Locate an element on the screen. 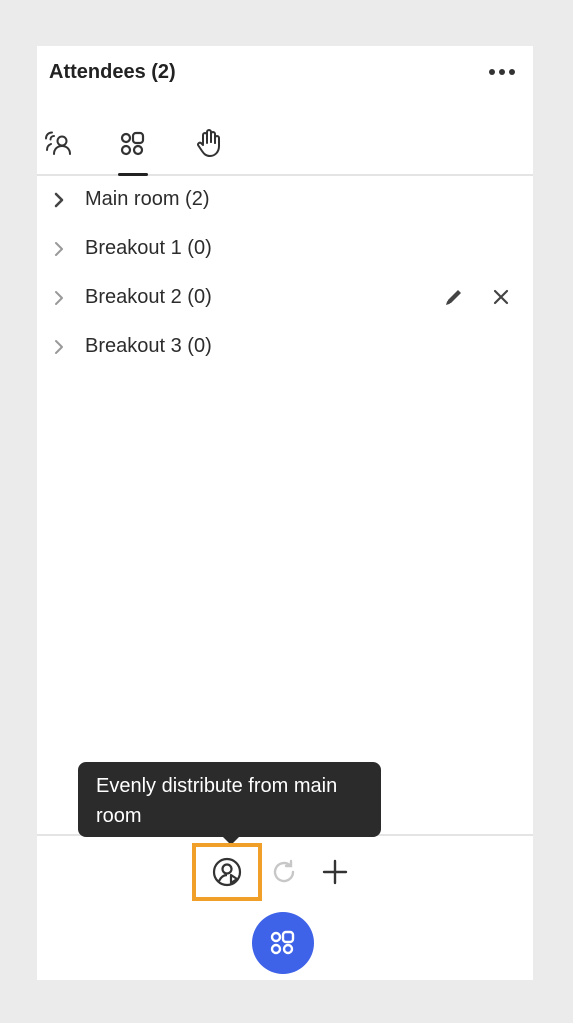  room-row-breakout-2: Breakout 2 (0) is located at coordinates (285, 297).